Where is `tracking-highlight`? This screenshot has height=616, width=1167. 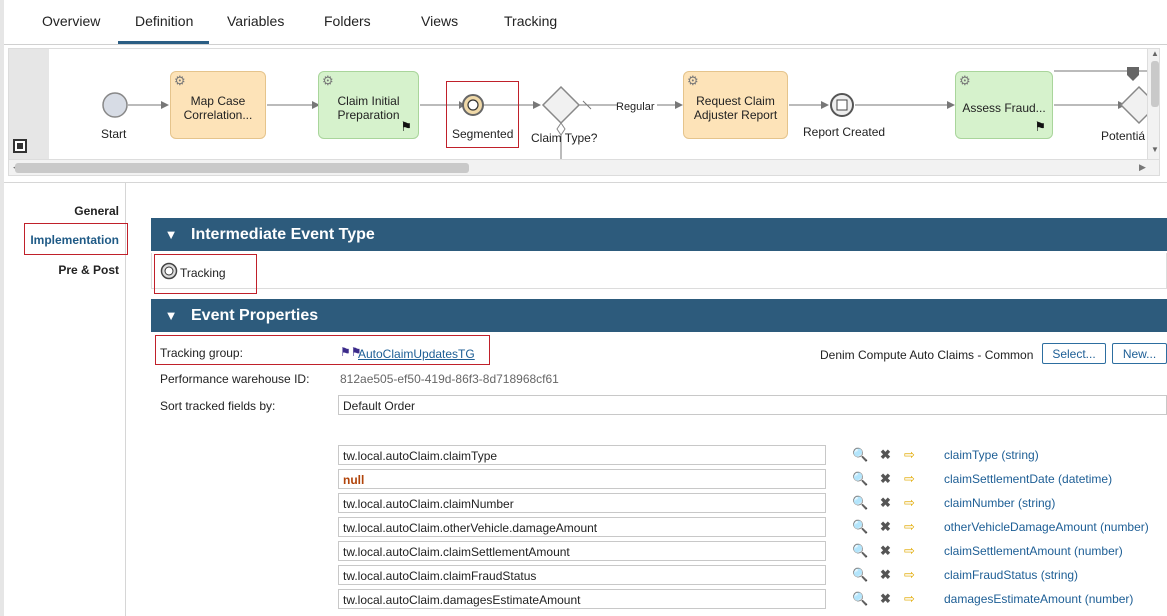
tracking-highlight is located at coordinates (205, 274).